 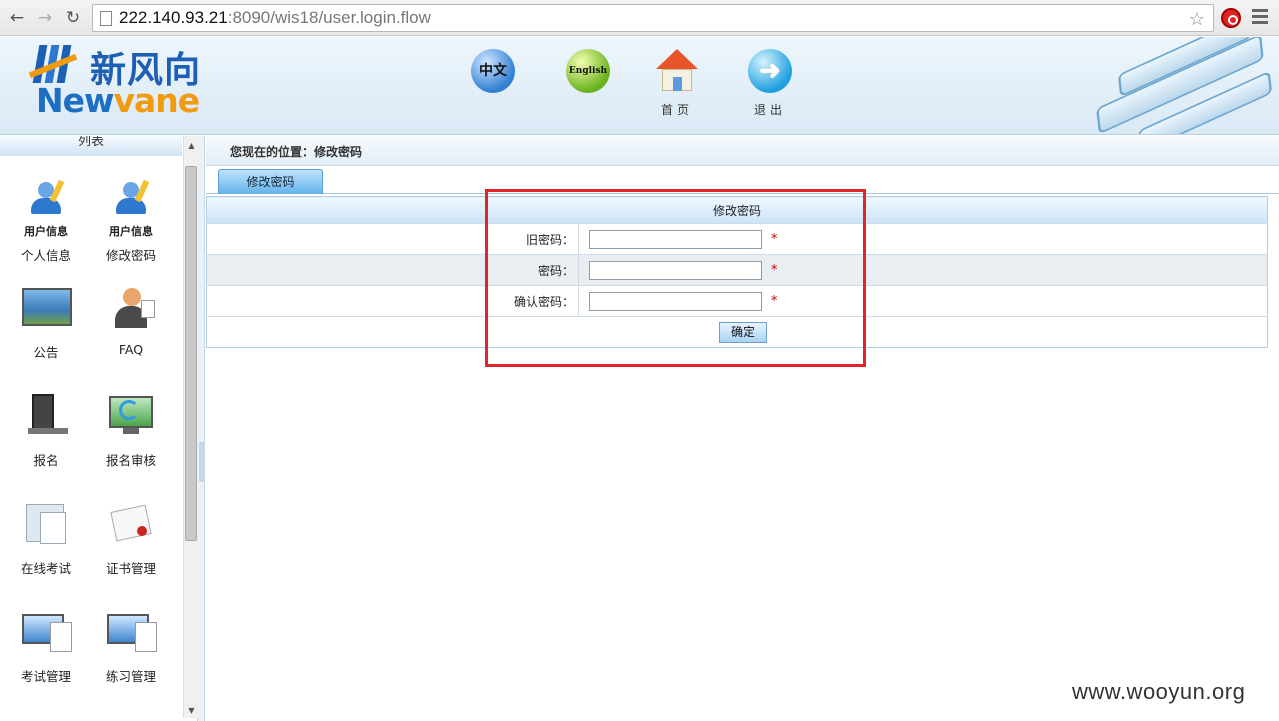 I want to click on sidebar-item-certificate: 证书管理, so click(x=131, y=539).